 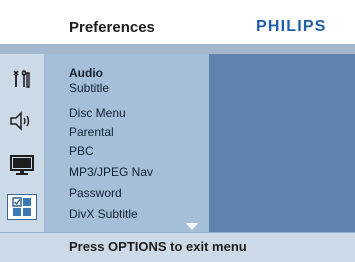 I want to click on header-divider-band, so click(x=177, y=49).